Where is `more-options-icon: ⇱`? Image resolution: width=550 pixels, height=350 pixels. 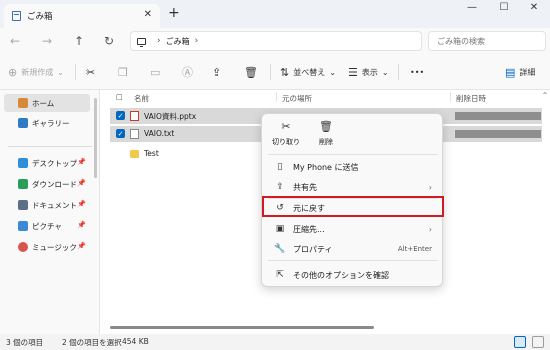
more-options-icon: ⇱ is located at coordinates (280, 275).